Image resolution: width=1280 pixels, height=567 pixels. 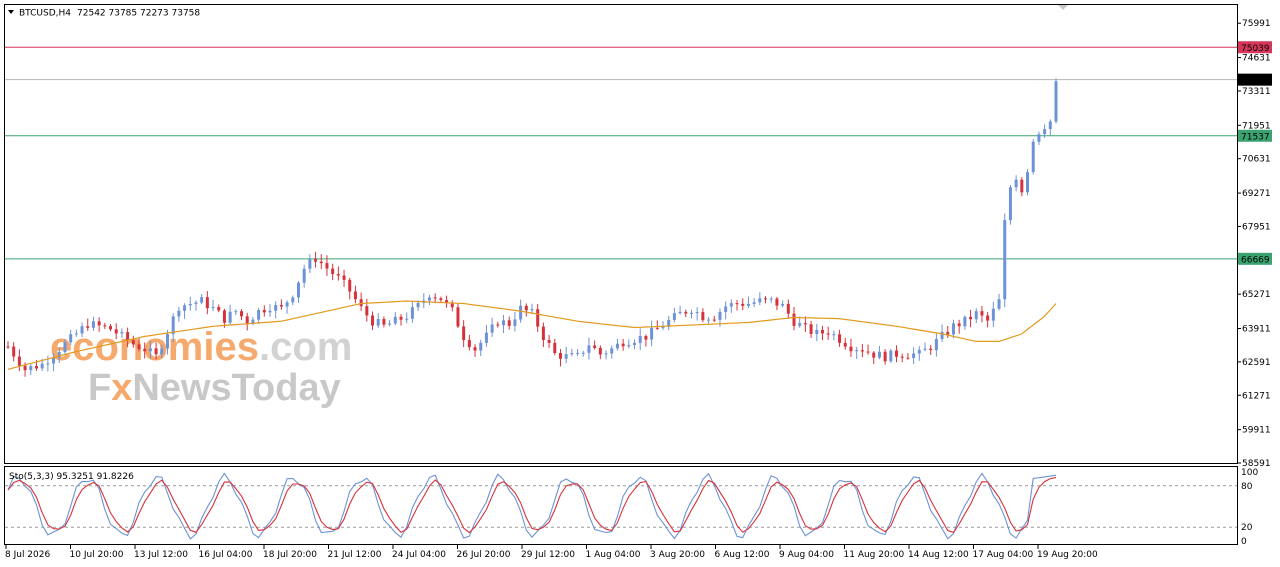 What do you see at coordinates (1256, 160) in the screenshot?
I see `price-tick-label: 70631` at bounding box center [1256, 160].